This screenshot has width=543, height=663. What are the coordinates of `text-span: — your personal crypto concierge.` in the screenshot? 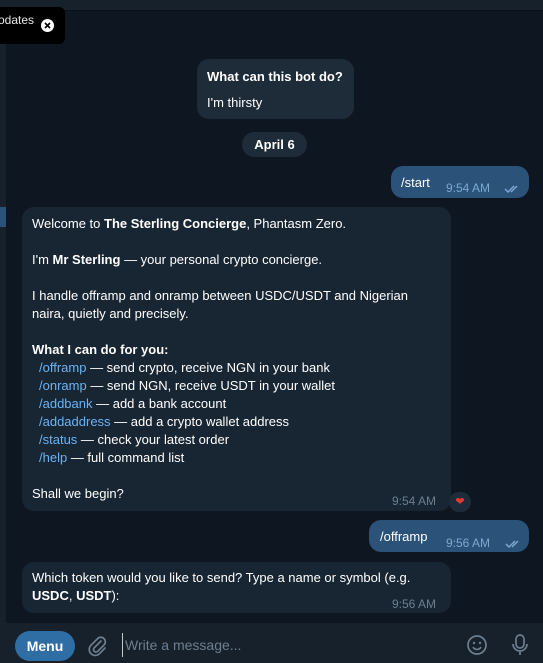 It's located at (221, 259).